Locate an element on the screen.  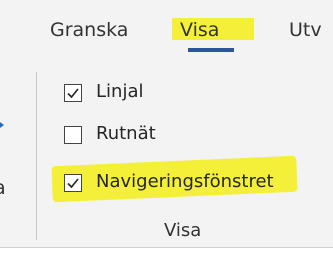
group-separator is located at coordinates (36, 156).